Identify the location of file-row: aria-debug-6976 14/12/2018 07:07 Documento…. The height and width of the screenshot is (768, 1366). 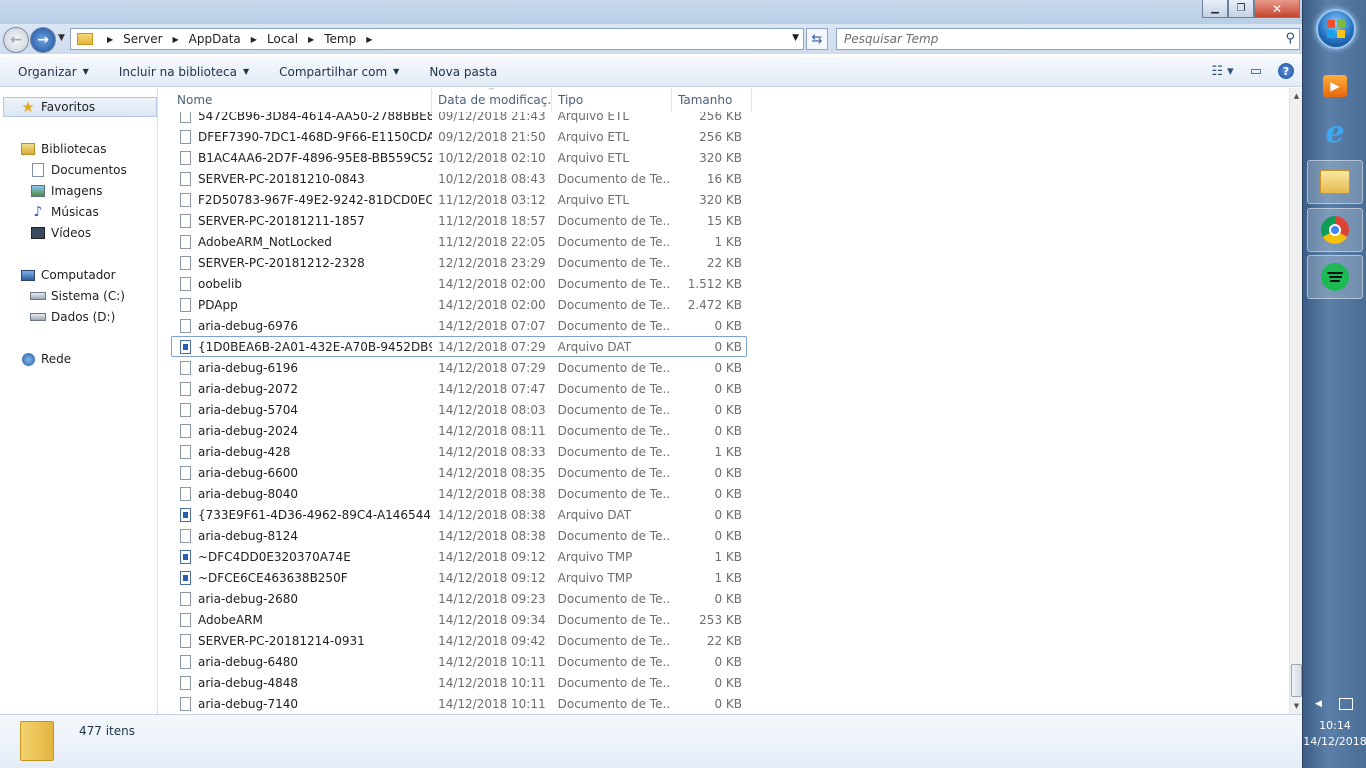
(459, 325).